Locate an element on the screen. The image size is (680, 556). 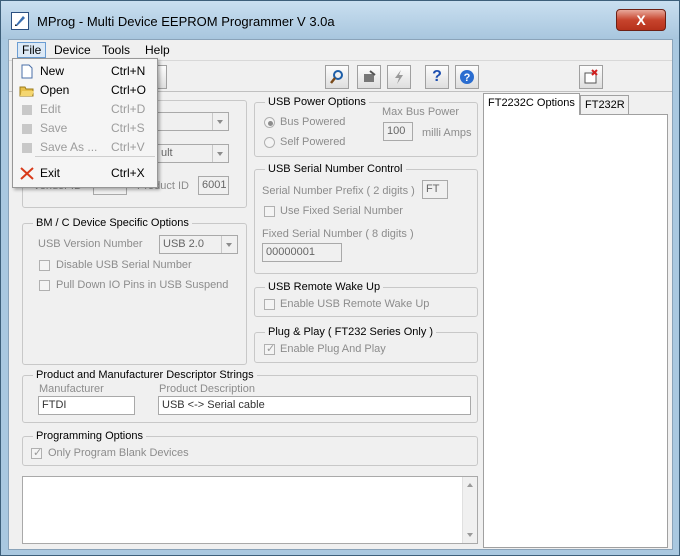
menu-device: Device is located at coordinates (72, 50).